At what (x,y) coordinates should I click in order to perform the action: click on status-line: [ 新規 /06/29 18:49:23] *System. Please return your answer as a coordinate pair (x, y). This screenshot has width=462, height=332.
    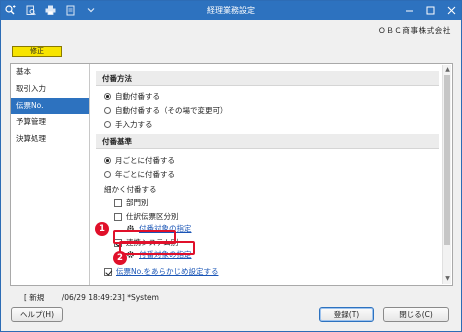
    Looking at the image, I should click on (91, 297).